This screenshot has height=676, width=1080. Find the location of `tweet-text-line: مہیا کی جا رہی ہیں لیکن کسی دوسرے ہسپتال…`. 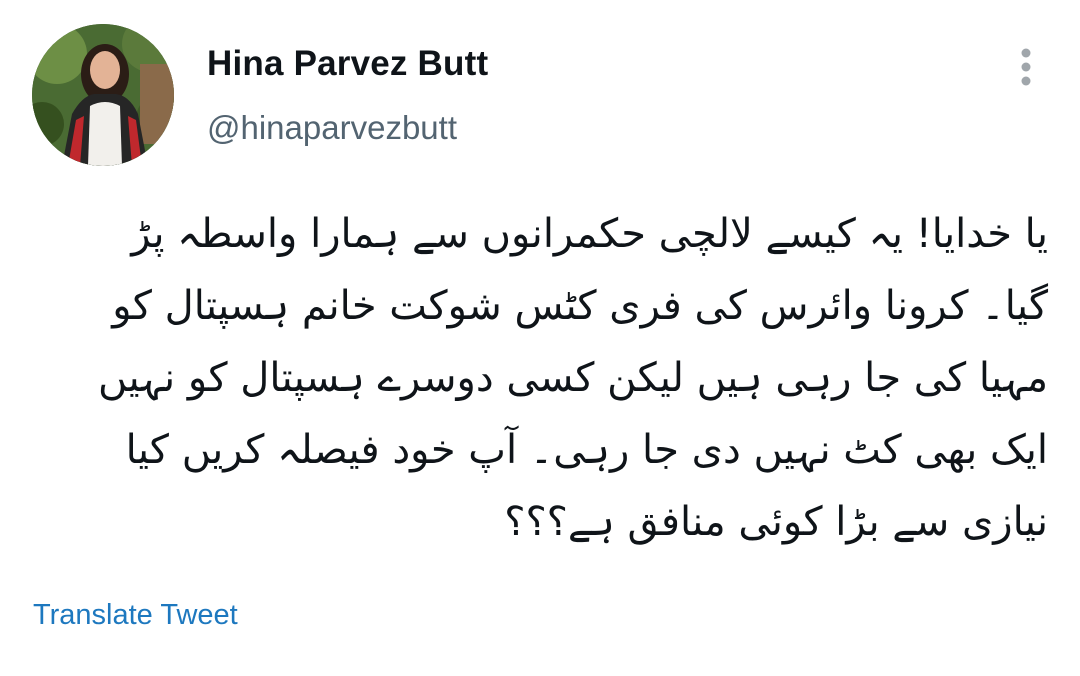

tweet-text-line: مہیا کی جا رہی ہیں لیکن کسی دوسرے ہسپتال… is located at coordinates (573, 378).